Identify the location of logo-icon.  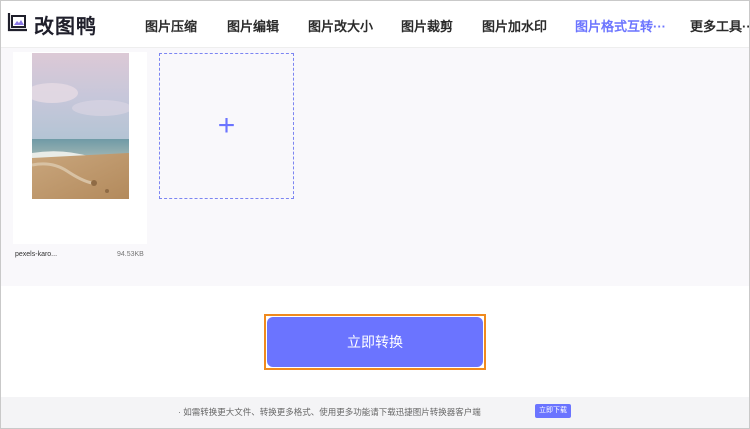
(17, 22).